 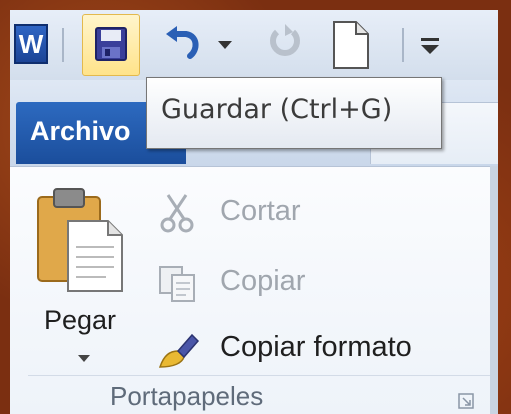 I want to click on redo-icon, so click(x=285, y=40).